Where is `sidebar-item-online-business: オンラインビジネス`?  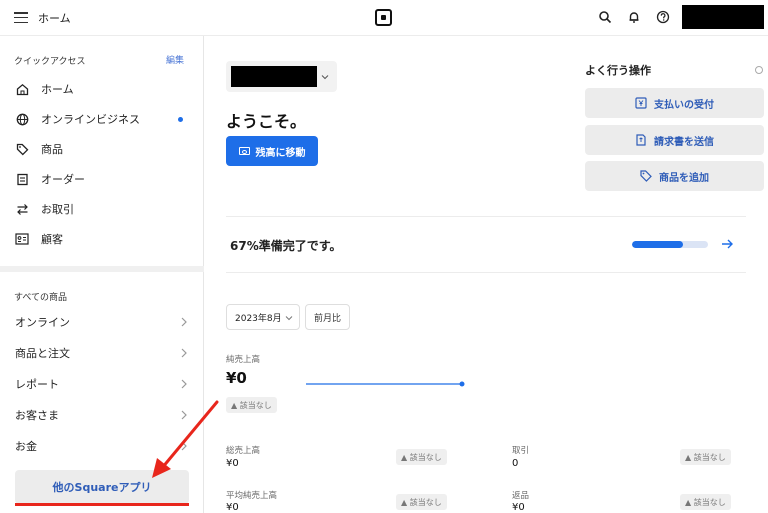 sidebar-item-online-business: オンラインビジネス is located at coordinates (102, 119).